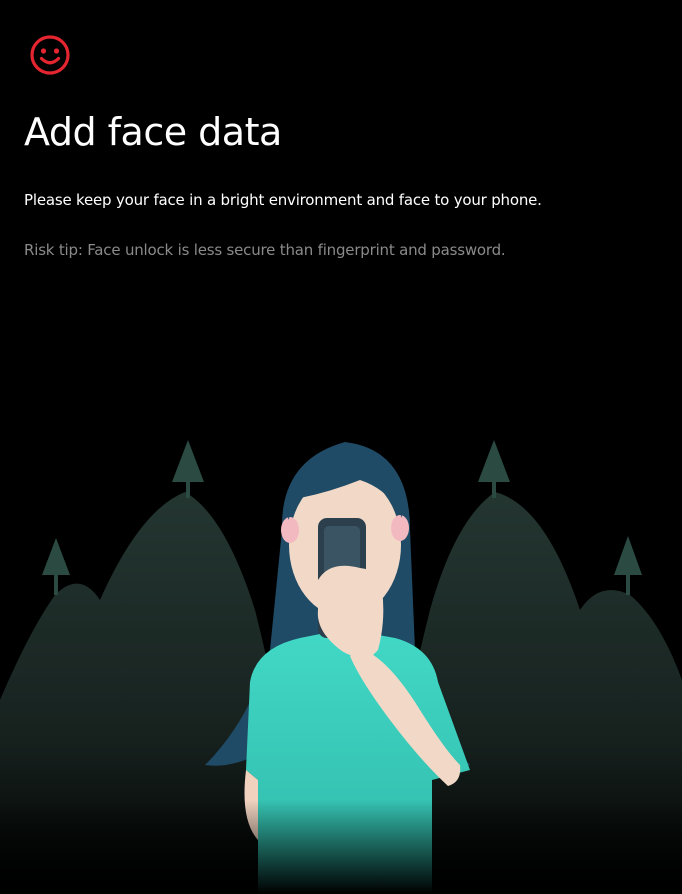 The image size is (682, 894). I want to click on page-title: Add face data, so click(153, 132).